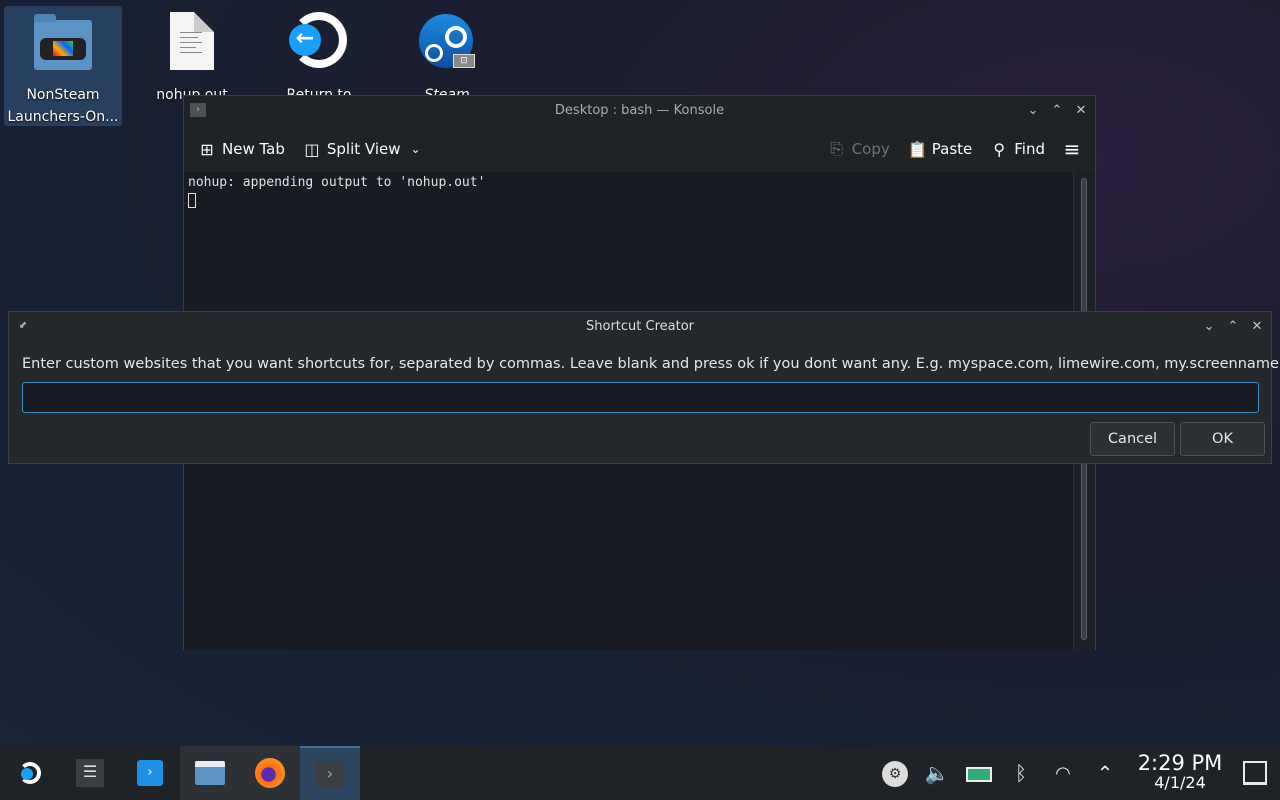 This screenshot has width=1280, height=800. What do you see at coordinates (999, 149) in the screenshot?
I see `search-icon: ⚲` at bounding box center [999, 149].